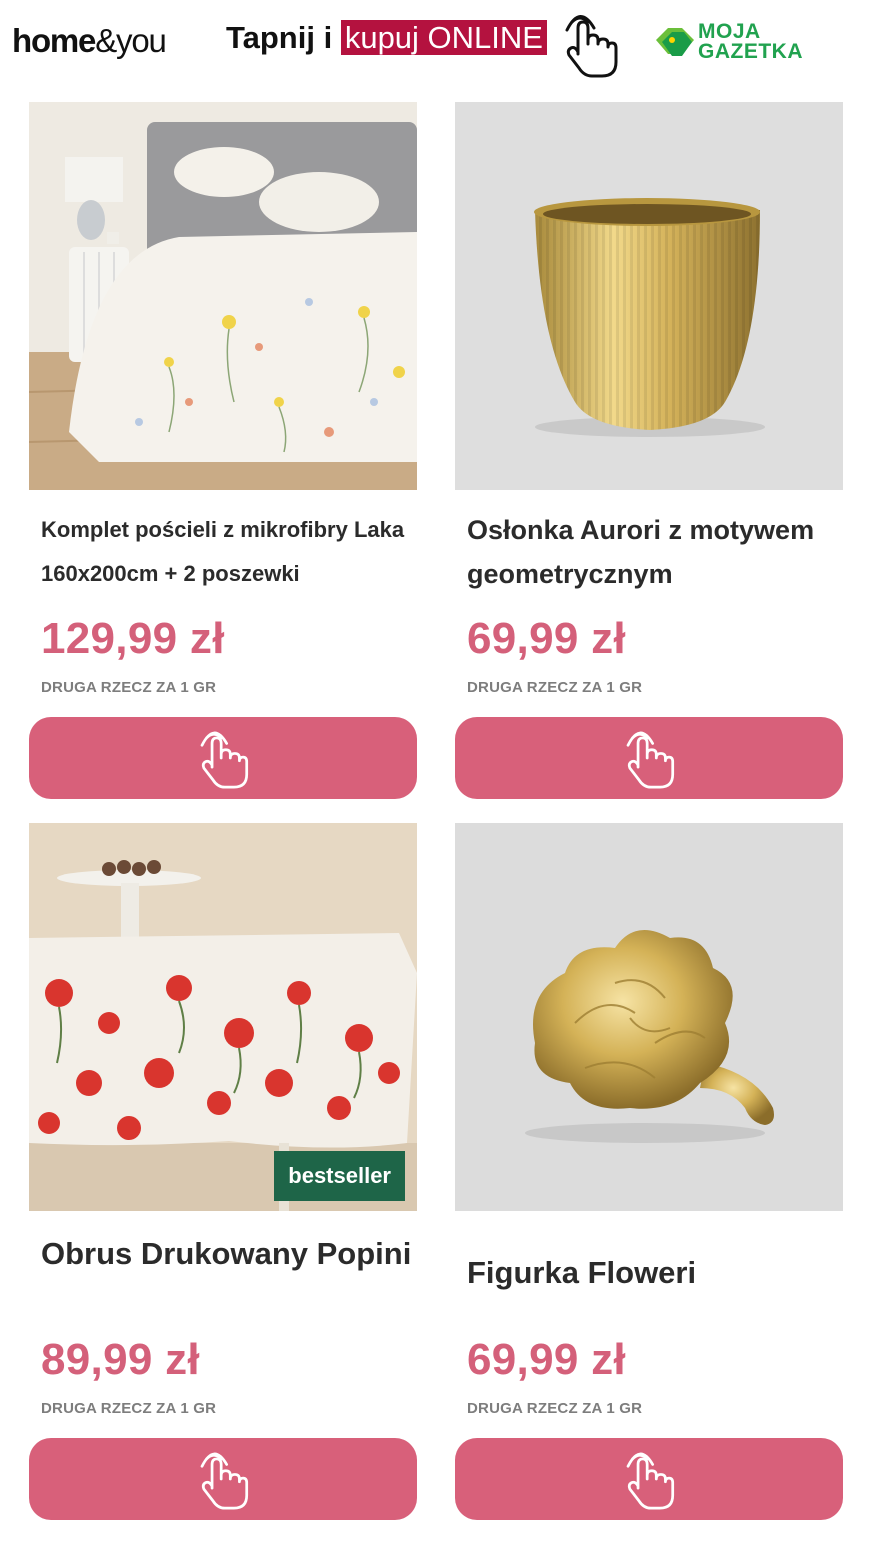  Describe the element at coordinates (443, 37) in the screenshot. I see `buy-online-highlight: kupuj ONLINE` at that location.